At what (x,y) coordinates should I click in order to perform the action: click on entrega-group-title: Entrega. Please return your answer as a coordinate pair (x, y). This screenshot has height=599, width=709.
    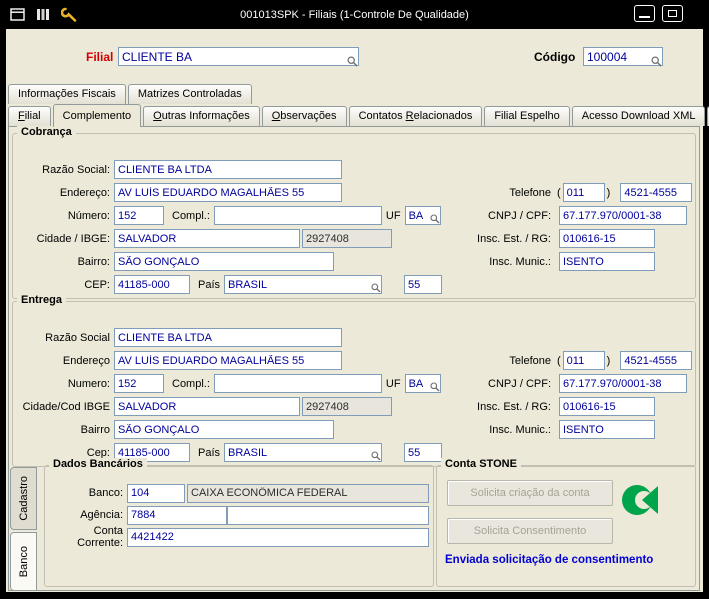
    Looking at the image, I should click on (41, 300).